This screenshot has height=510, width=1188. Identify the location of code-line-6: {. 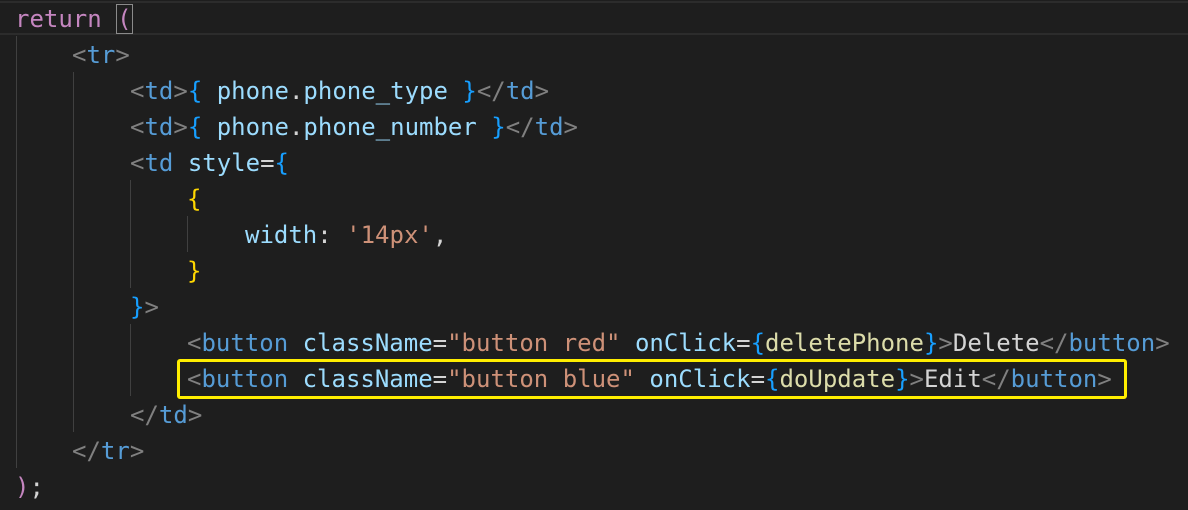
(194, 199).